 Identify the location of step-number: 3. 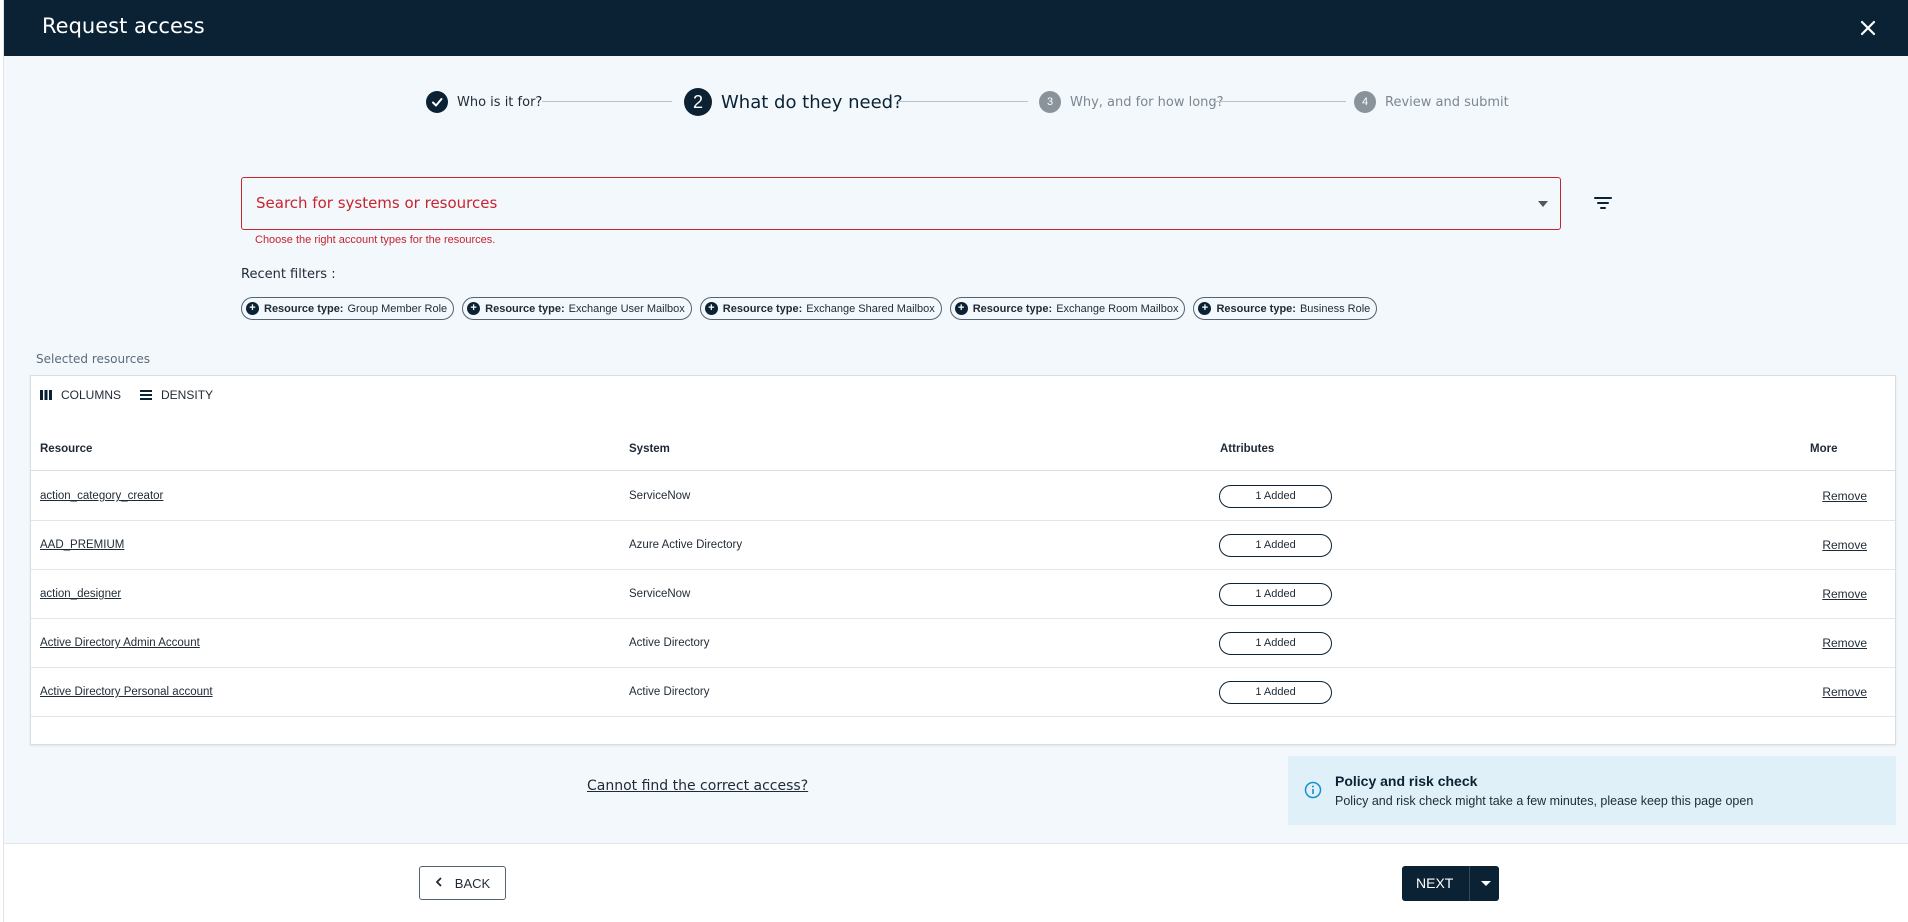
(1050, 102).